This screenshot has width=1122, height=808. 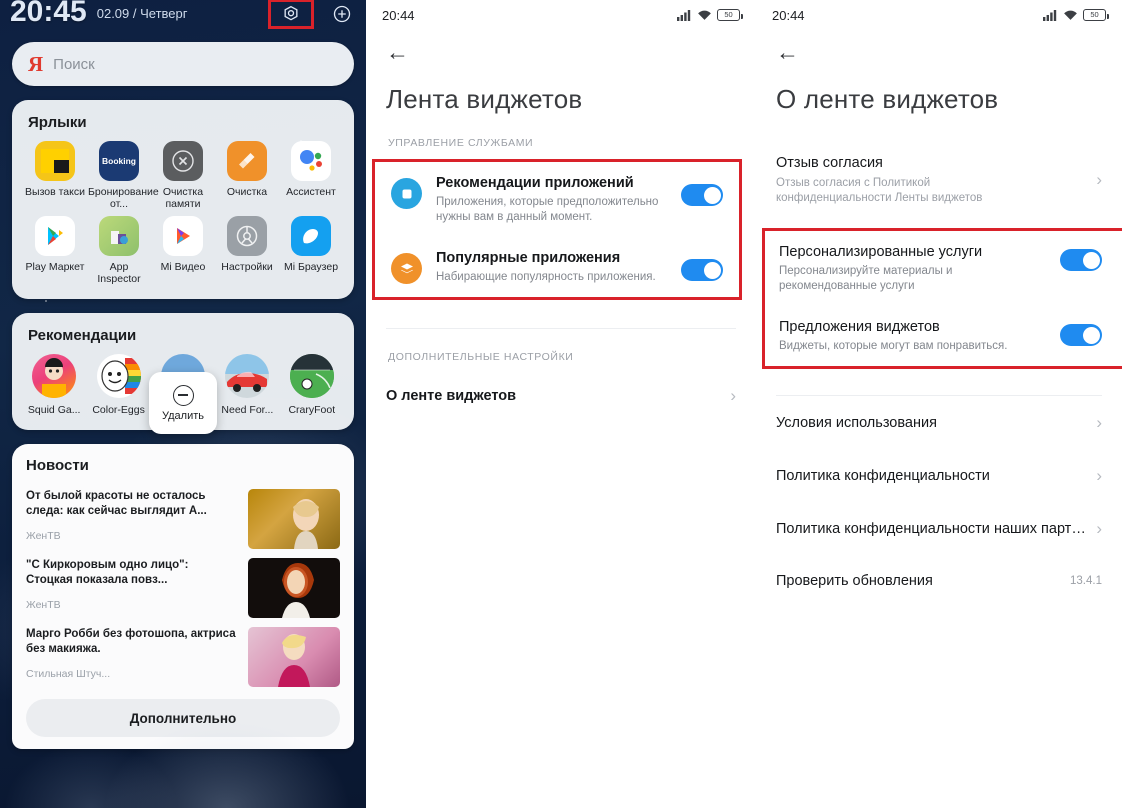 What do you see at coordinates (183, 64) in the screenshot?
I see `search-bar: Я Поиск` at bounding box center [183, 64].